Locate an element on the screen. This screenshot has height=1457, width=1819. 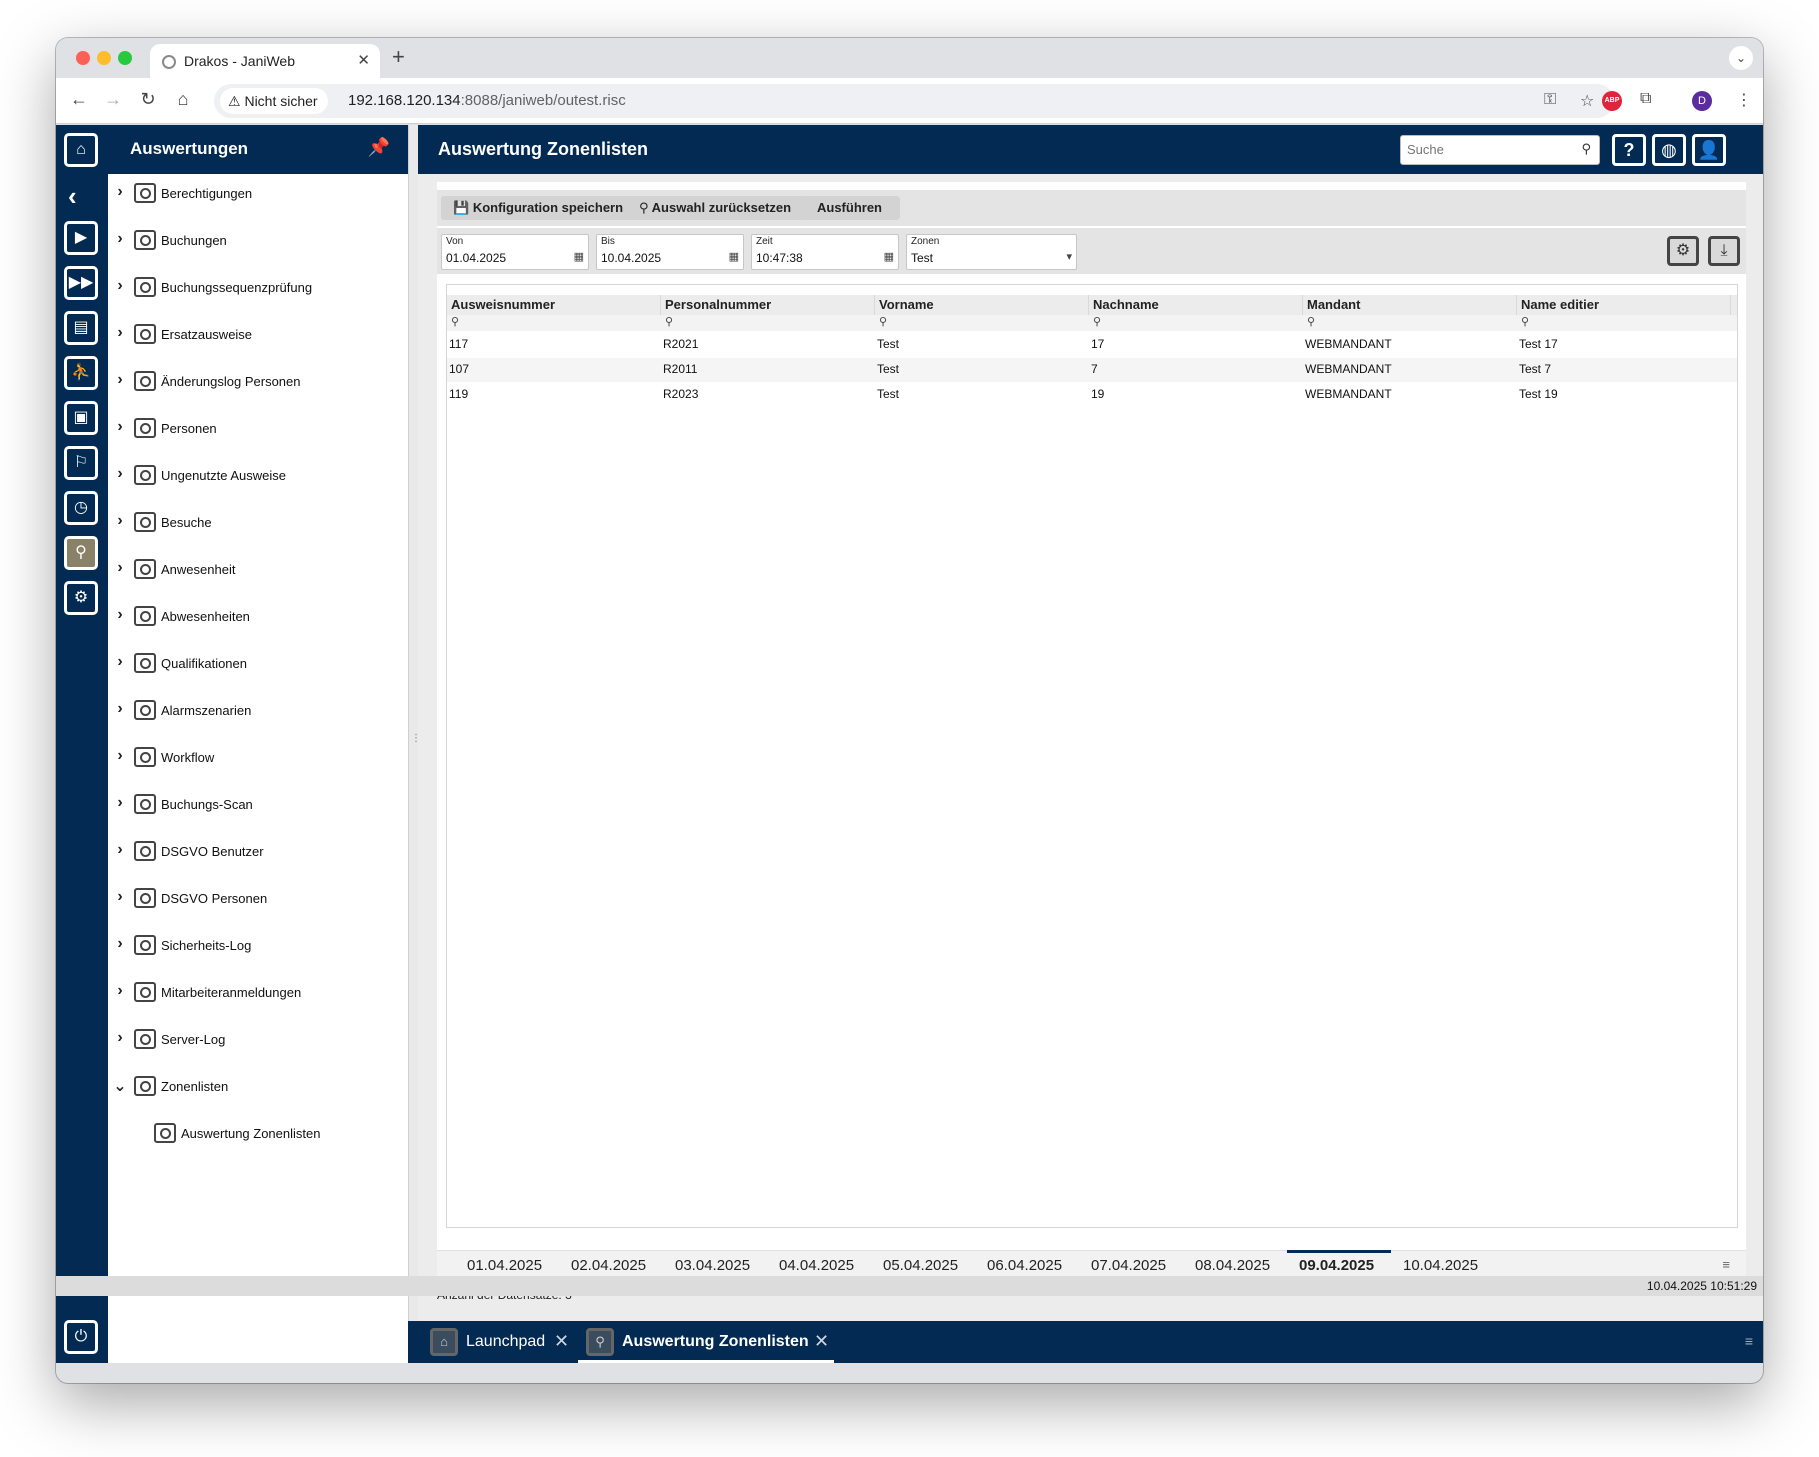
from-date-field: Von 01.04.2025 ▦ is located at coordinates (515, 252).